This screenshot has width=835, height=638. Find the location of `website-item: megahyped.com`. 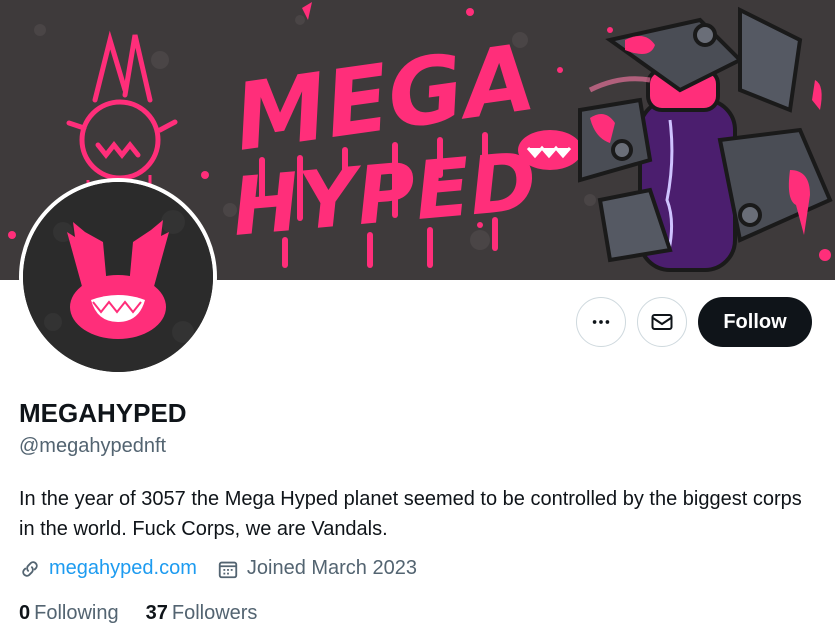

website-item: megahyped.com is located at coordinates (108, 568).